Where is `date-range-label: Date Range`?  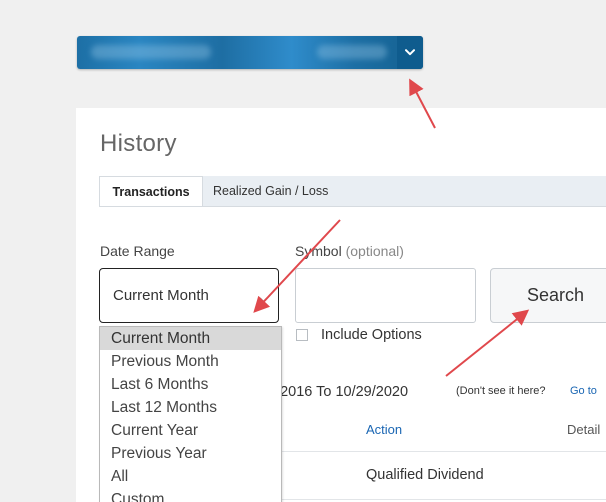 date-range-label: Date Range is located at coordinates (137, 251).